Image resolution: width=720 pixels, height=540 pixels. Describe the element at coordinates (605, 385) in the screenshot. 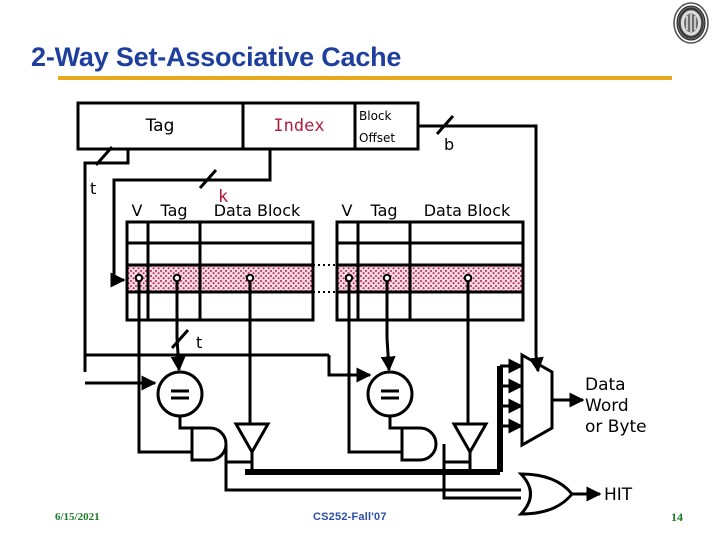

I see `data-output-label-line1: Data` at that location.